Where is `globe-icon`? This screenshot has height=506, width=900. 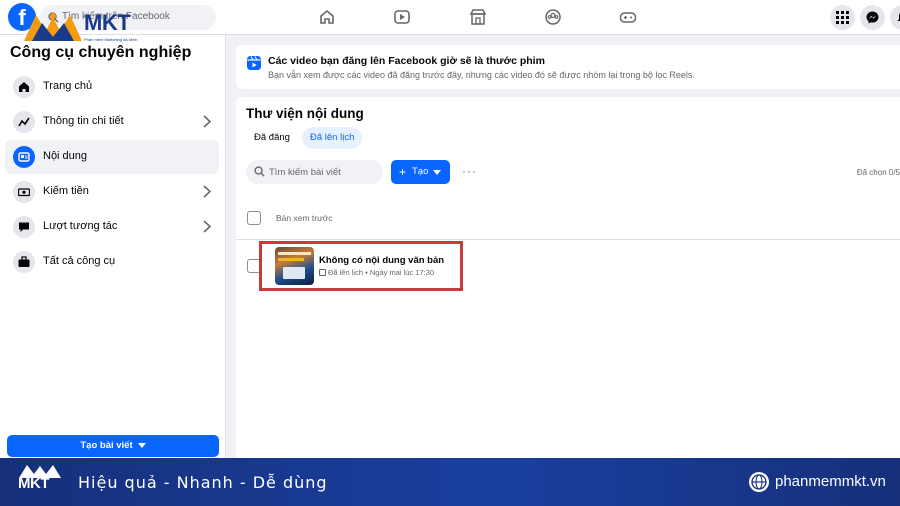
globe-icon is located at coordinates (759, 482).